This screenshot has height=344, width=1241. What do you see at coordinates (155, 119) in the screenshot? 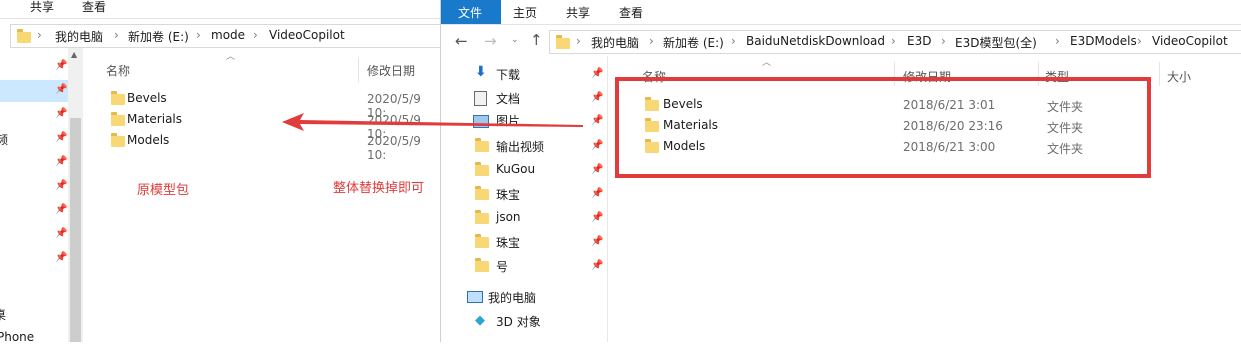
I see `file-name: Materials` at bounding box center [155, 119].